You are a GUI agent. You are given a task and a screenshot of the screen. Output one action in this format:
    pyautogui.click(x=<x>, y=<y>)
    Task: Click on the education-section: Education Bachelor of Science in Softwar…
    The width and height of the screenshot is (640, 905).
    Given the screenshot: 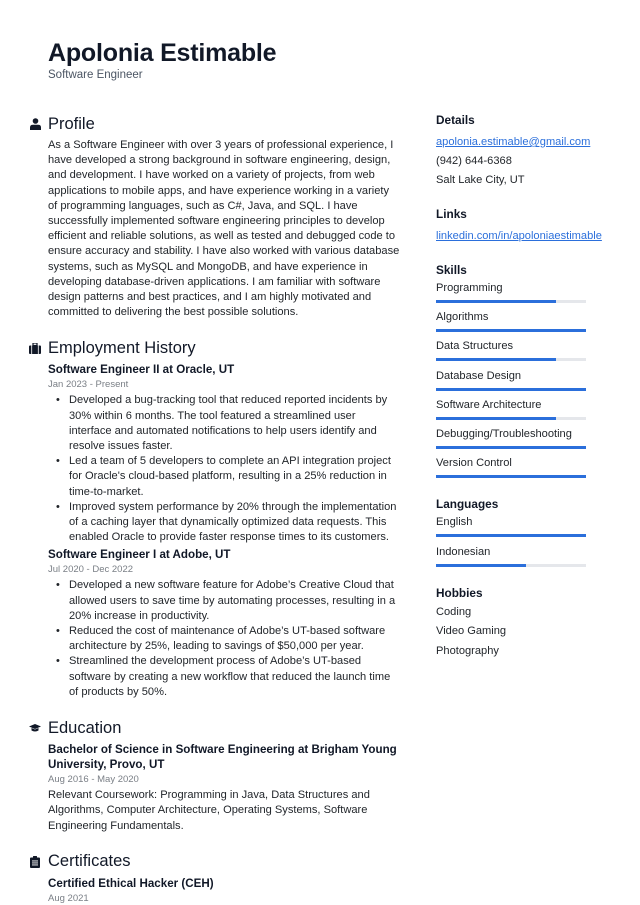 What is the action you would take?
    pyautogui.click(x=214, y=775)
    